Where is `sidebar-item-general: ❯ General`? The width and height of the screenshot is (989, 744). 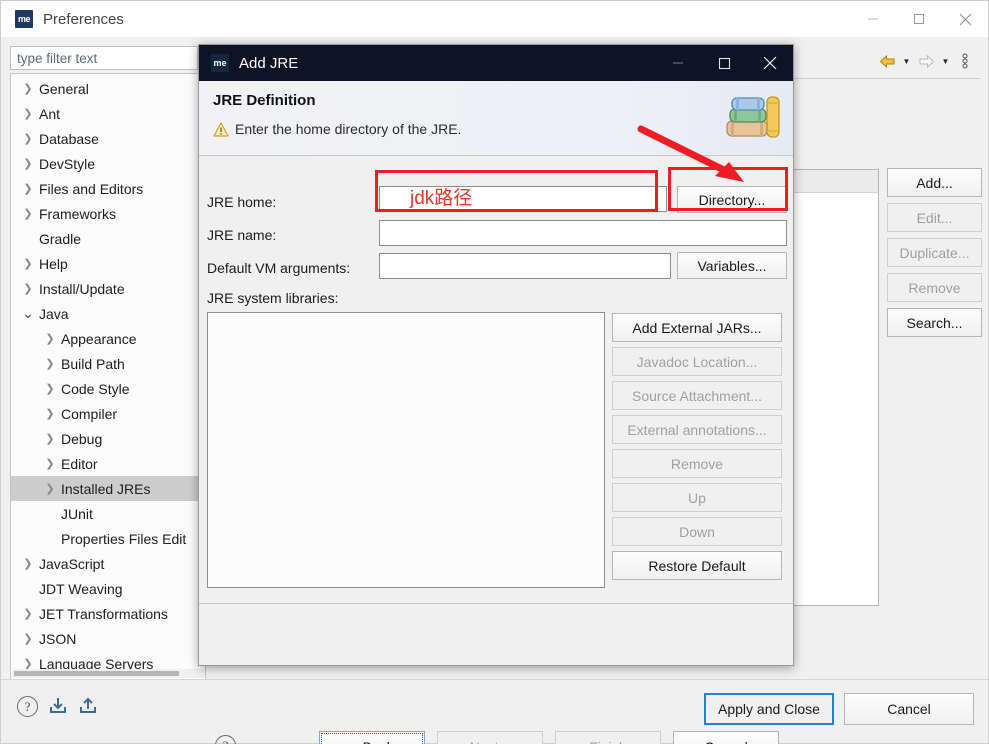 sidebar-item-general: ❯ General is located at coordinates (108, 88).